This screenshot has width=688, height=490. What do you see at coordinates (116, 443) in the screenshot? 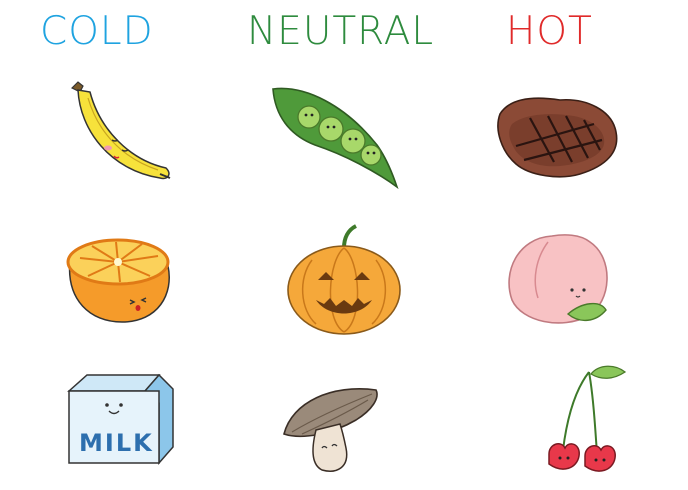
I see `milk-label: MILK` at bounding box center [116, 443].